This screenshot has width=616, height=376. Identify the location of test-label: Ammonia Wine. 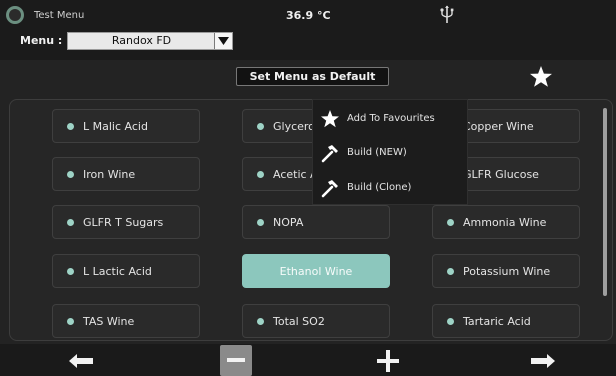
(505, 222).